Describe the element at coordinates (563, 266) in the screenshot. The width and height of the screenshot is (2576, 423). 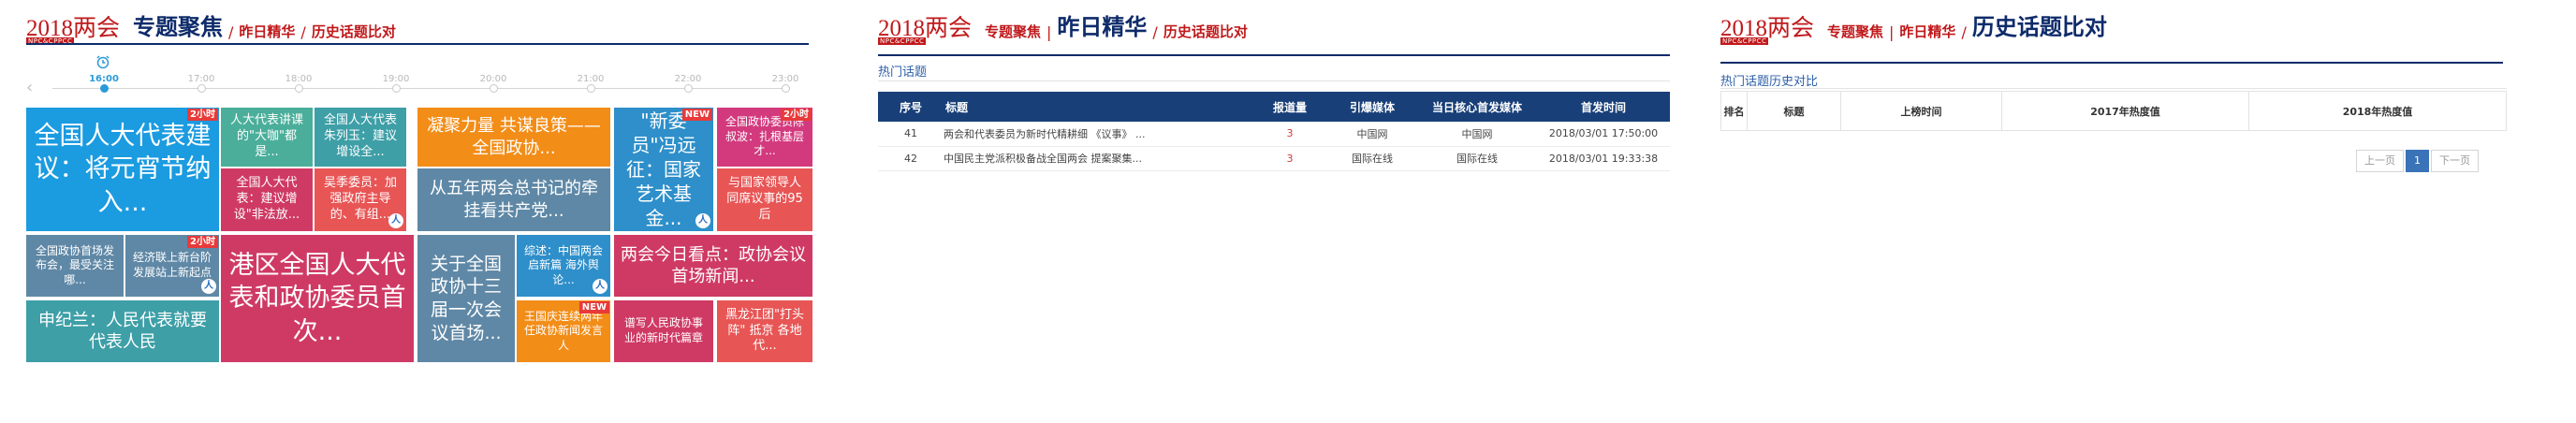
I see `topic-tile: 综述：中国两会启新篇 海外舆论... 人` at that location.